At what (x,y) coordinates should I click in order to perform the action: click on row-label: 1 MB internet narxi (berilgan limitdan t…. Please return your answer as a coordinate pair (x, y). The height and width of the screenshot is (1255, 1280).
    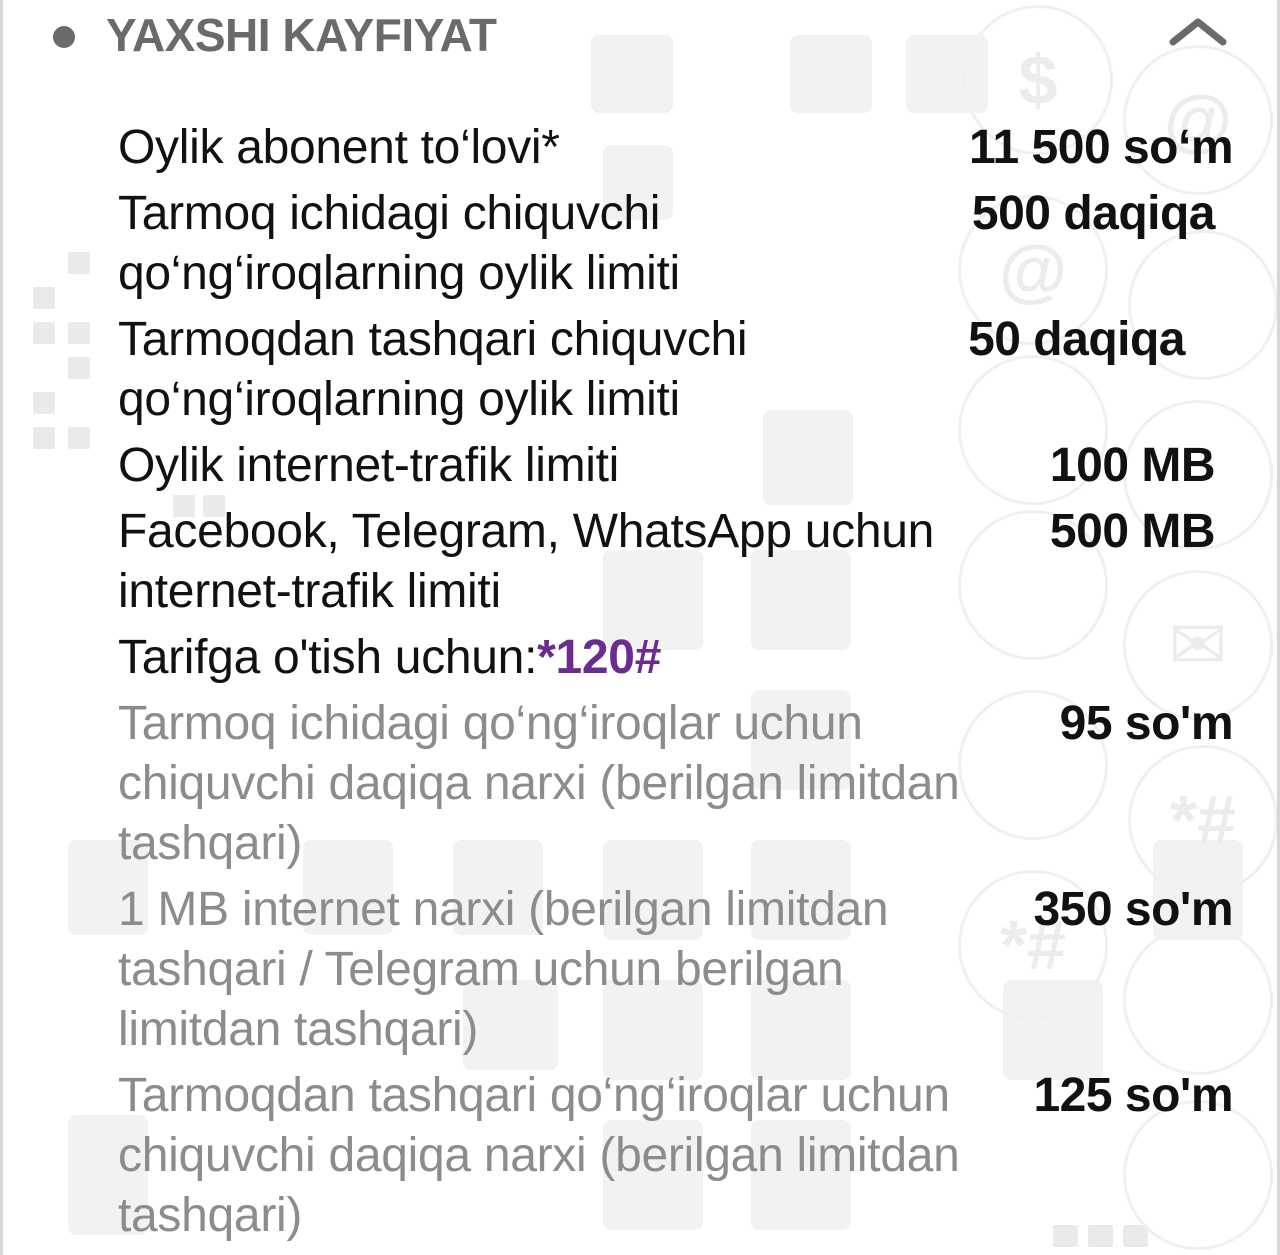
    Looking at the image, I should click on (503, 969).